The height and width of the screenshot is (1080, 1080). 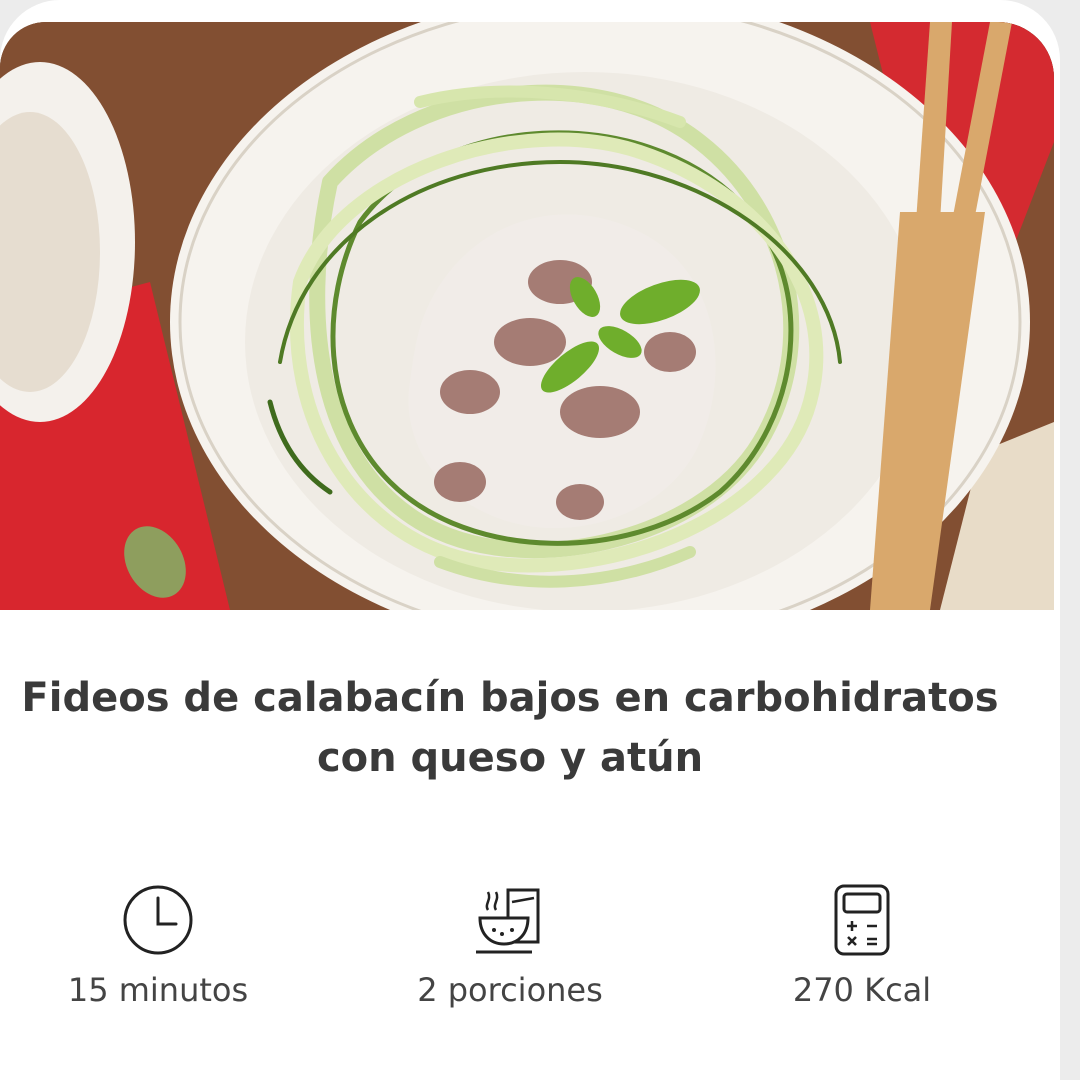 I want to click on stat-calories: 270 Kcal, so click(x=862, y=942).